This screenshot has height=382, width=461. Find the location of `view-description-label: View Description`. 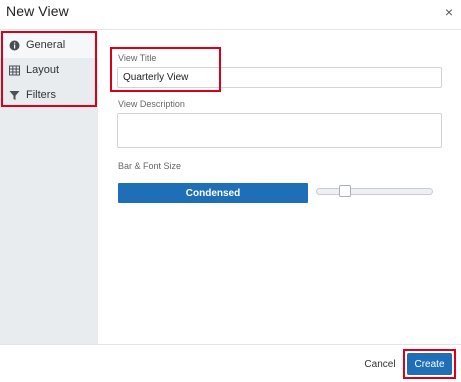

view-description-label: View Description is located at coordinates (151, 104).